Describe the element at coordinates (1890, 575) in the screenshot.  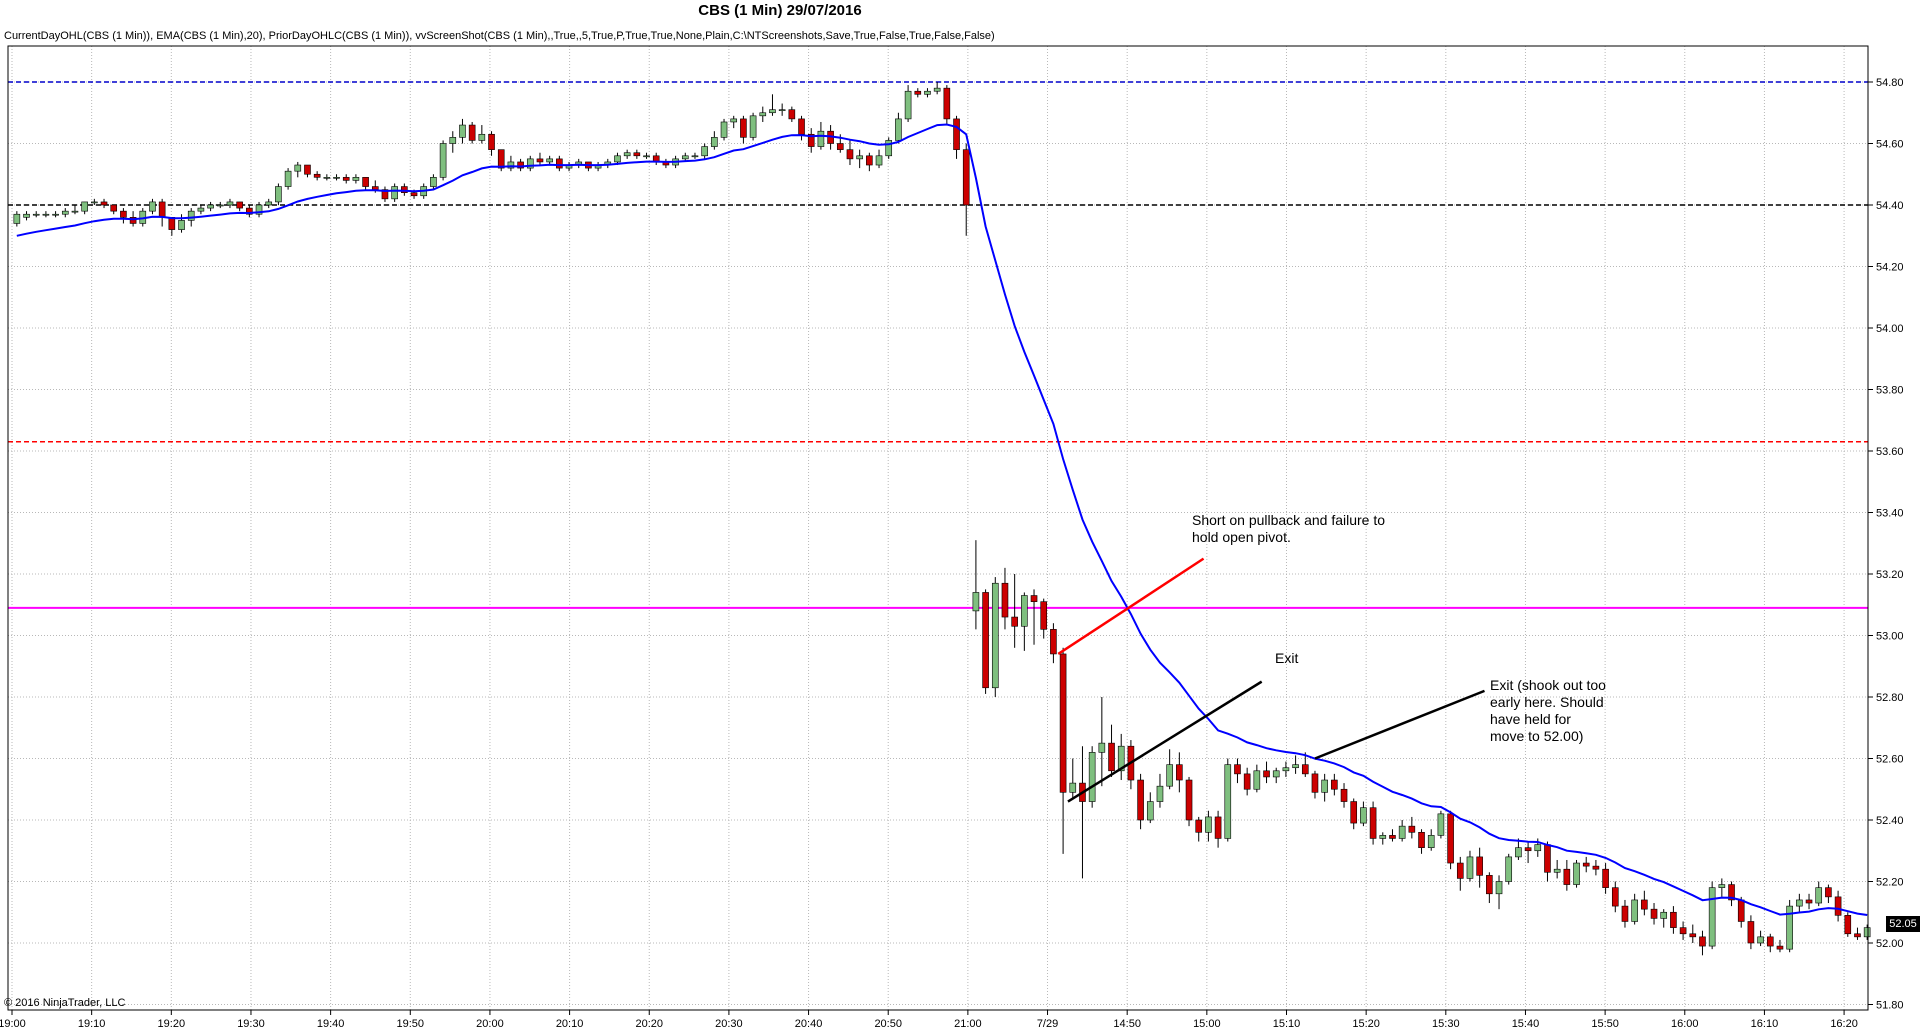
I see `y-tick-label: 53.20` at that location.